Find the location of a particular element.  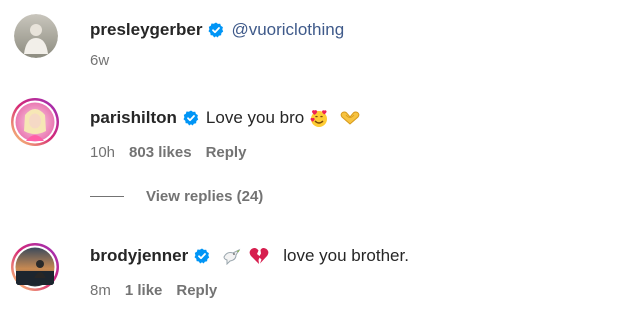

username-link: presleygerber is located at coordinates (146, 30).